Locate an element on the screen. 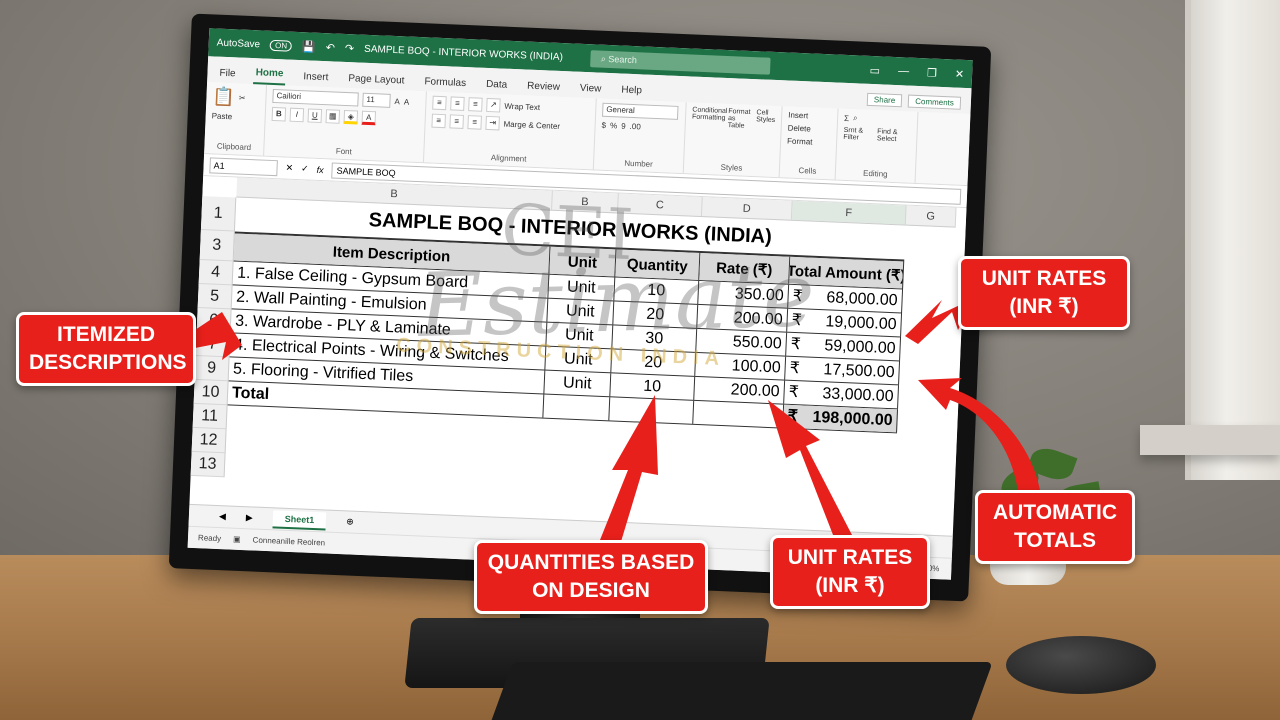  tab-page-layout: Page Layout is located at coordinates (376, 80).